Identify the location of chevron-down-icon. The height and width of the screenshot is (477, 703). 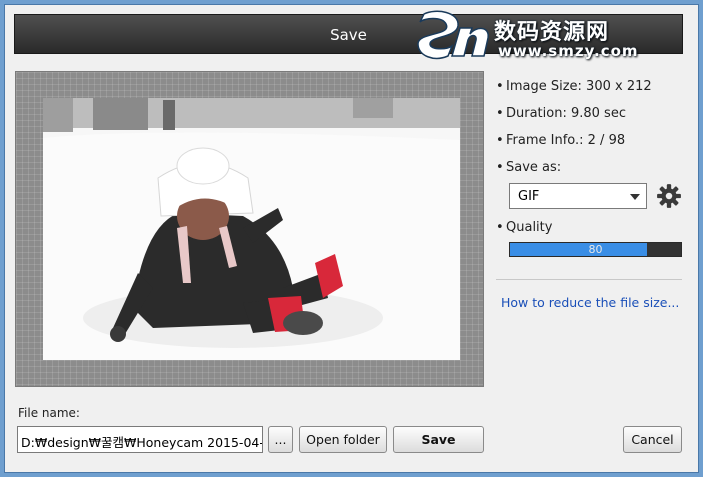
(635, 197).